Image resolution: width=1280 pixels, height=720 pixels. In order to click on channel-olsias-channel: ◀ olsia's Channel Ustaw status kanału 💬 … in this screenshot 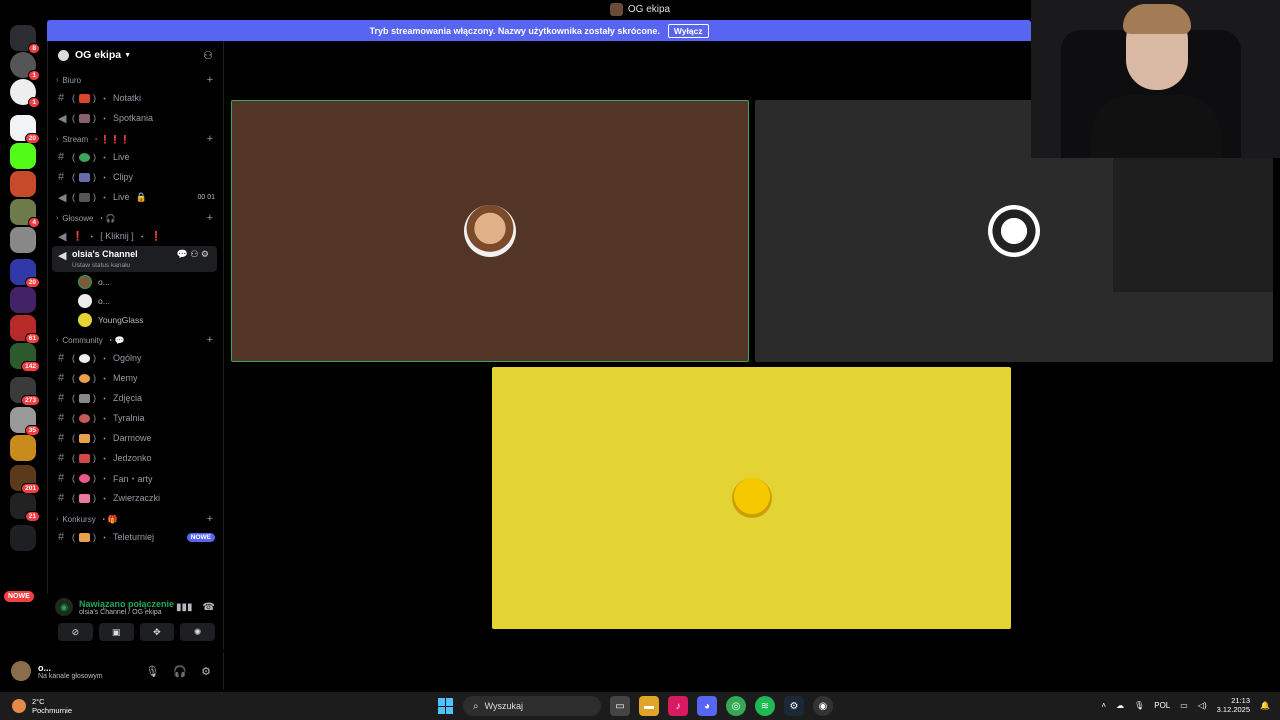, I will do `click(134, 259)`.